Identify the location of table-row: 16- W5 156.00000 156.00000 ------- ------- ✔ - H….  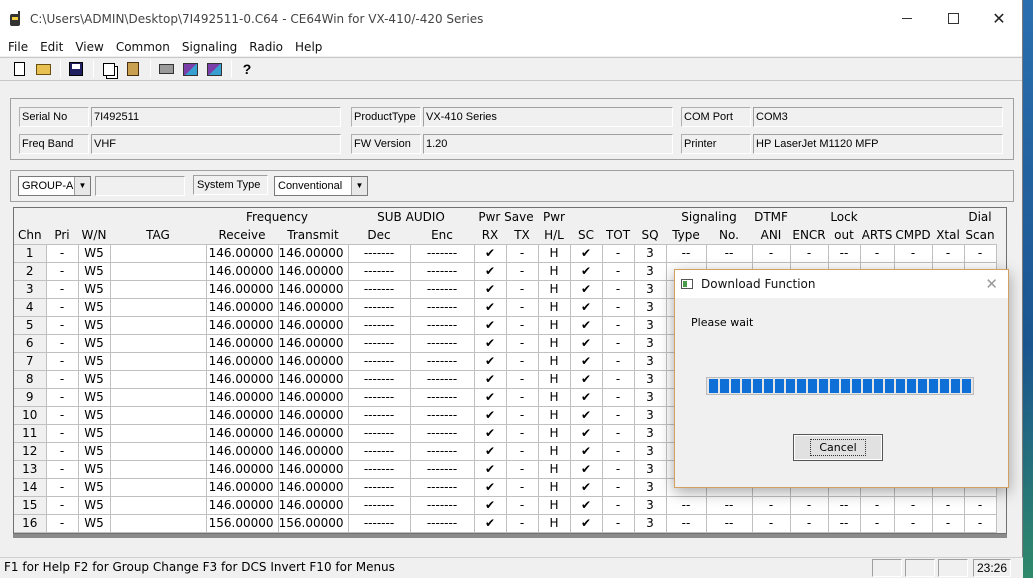
(505, 523).